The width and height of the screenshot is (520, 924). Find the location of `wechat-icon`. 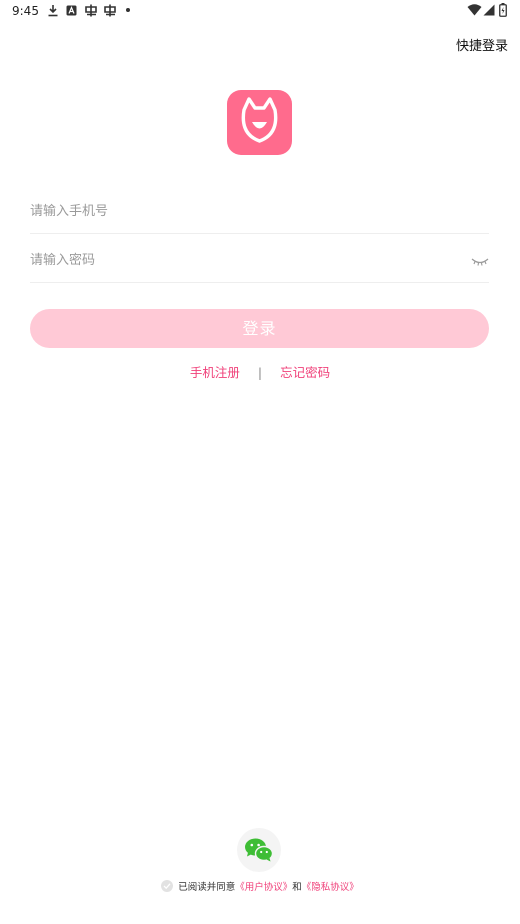

wechat-icon is located at coordinates (259, 850).